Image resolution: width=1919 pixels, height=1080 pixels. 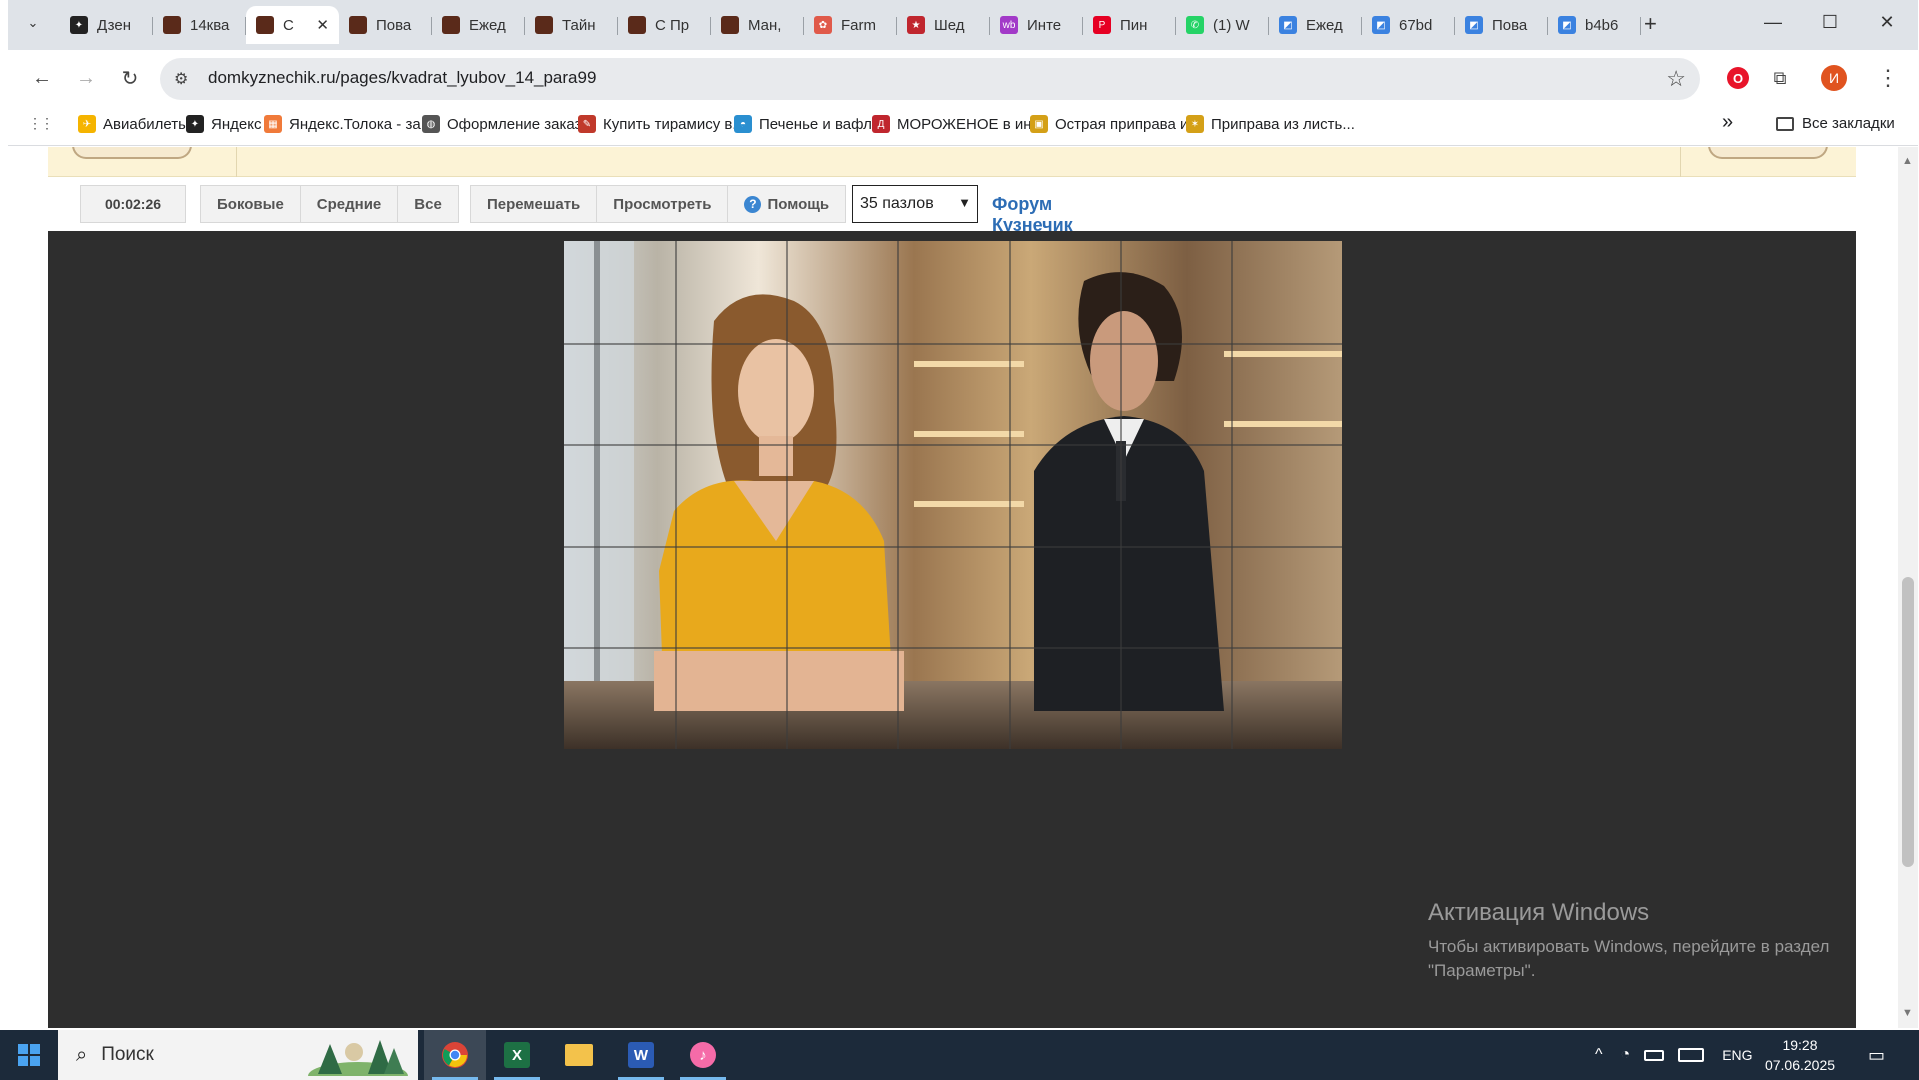 What do you see at coordinates (663, 204) in the screenshot?
I see `preview-button: Просмотреть` at bounding box center [663, 204].